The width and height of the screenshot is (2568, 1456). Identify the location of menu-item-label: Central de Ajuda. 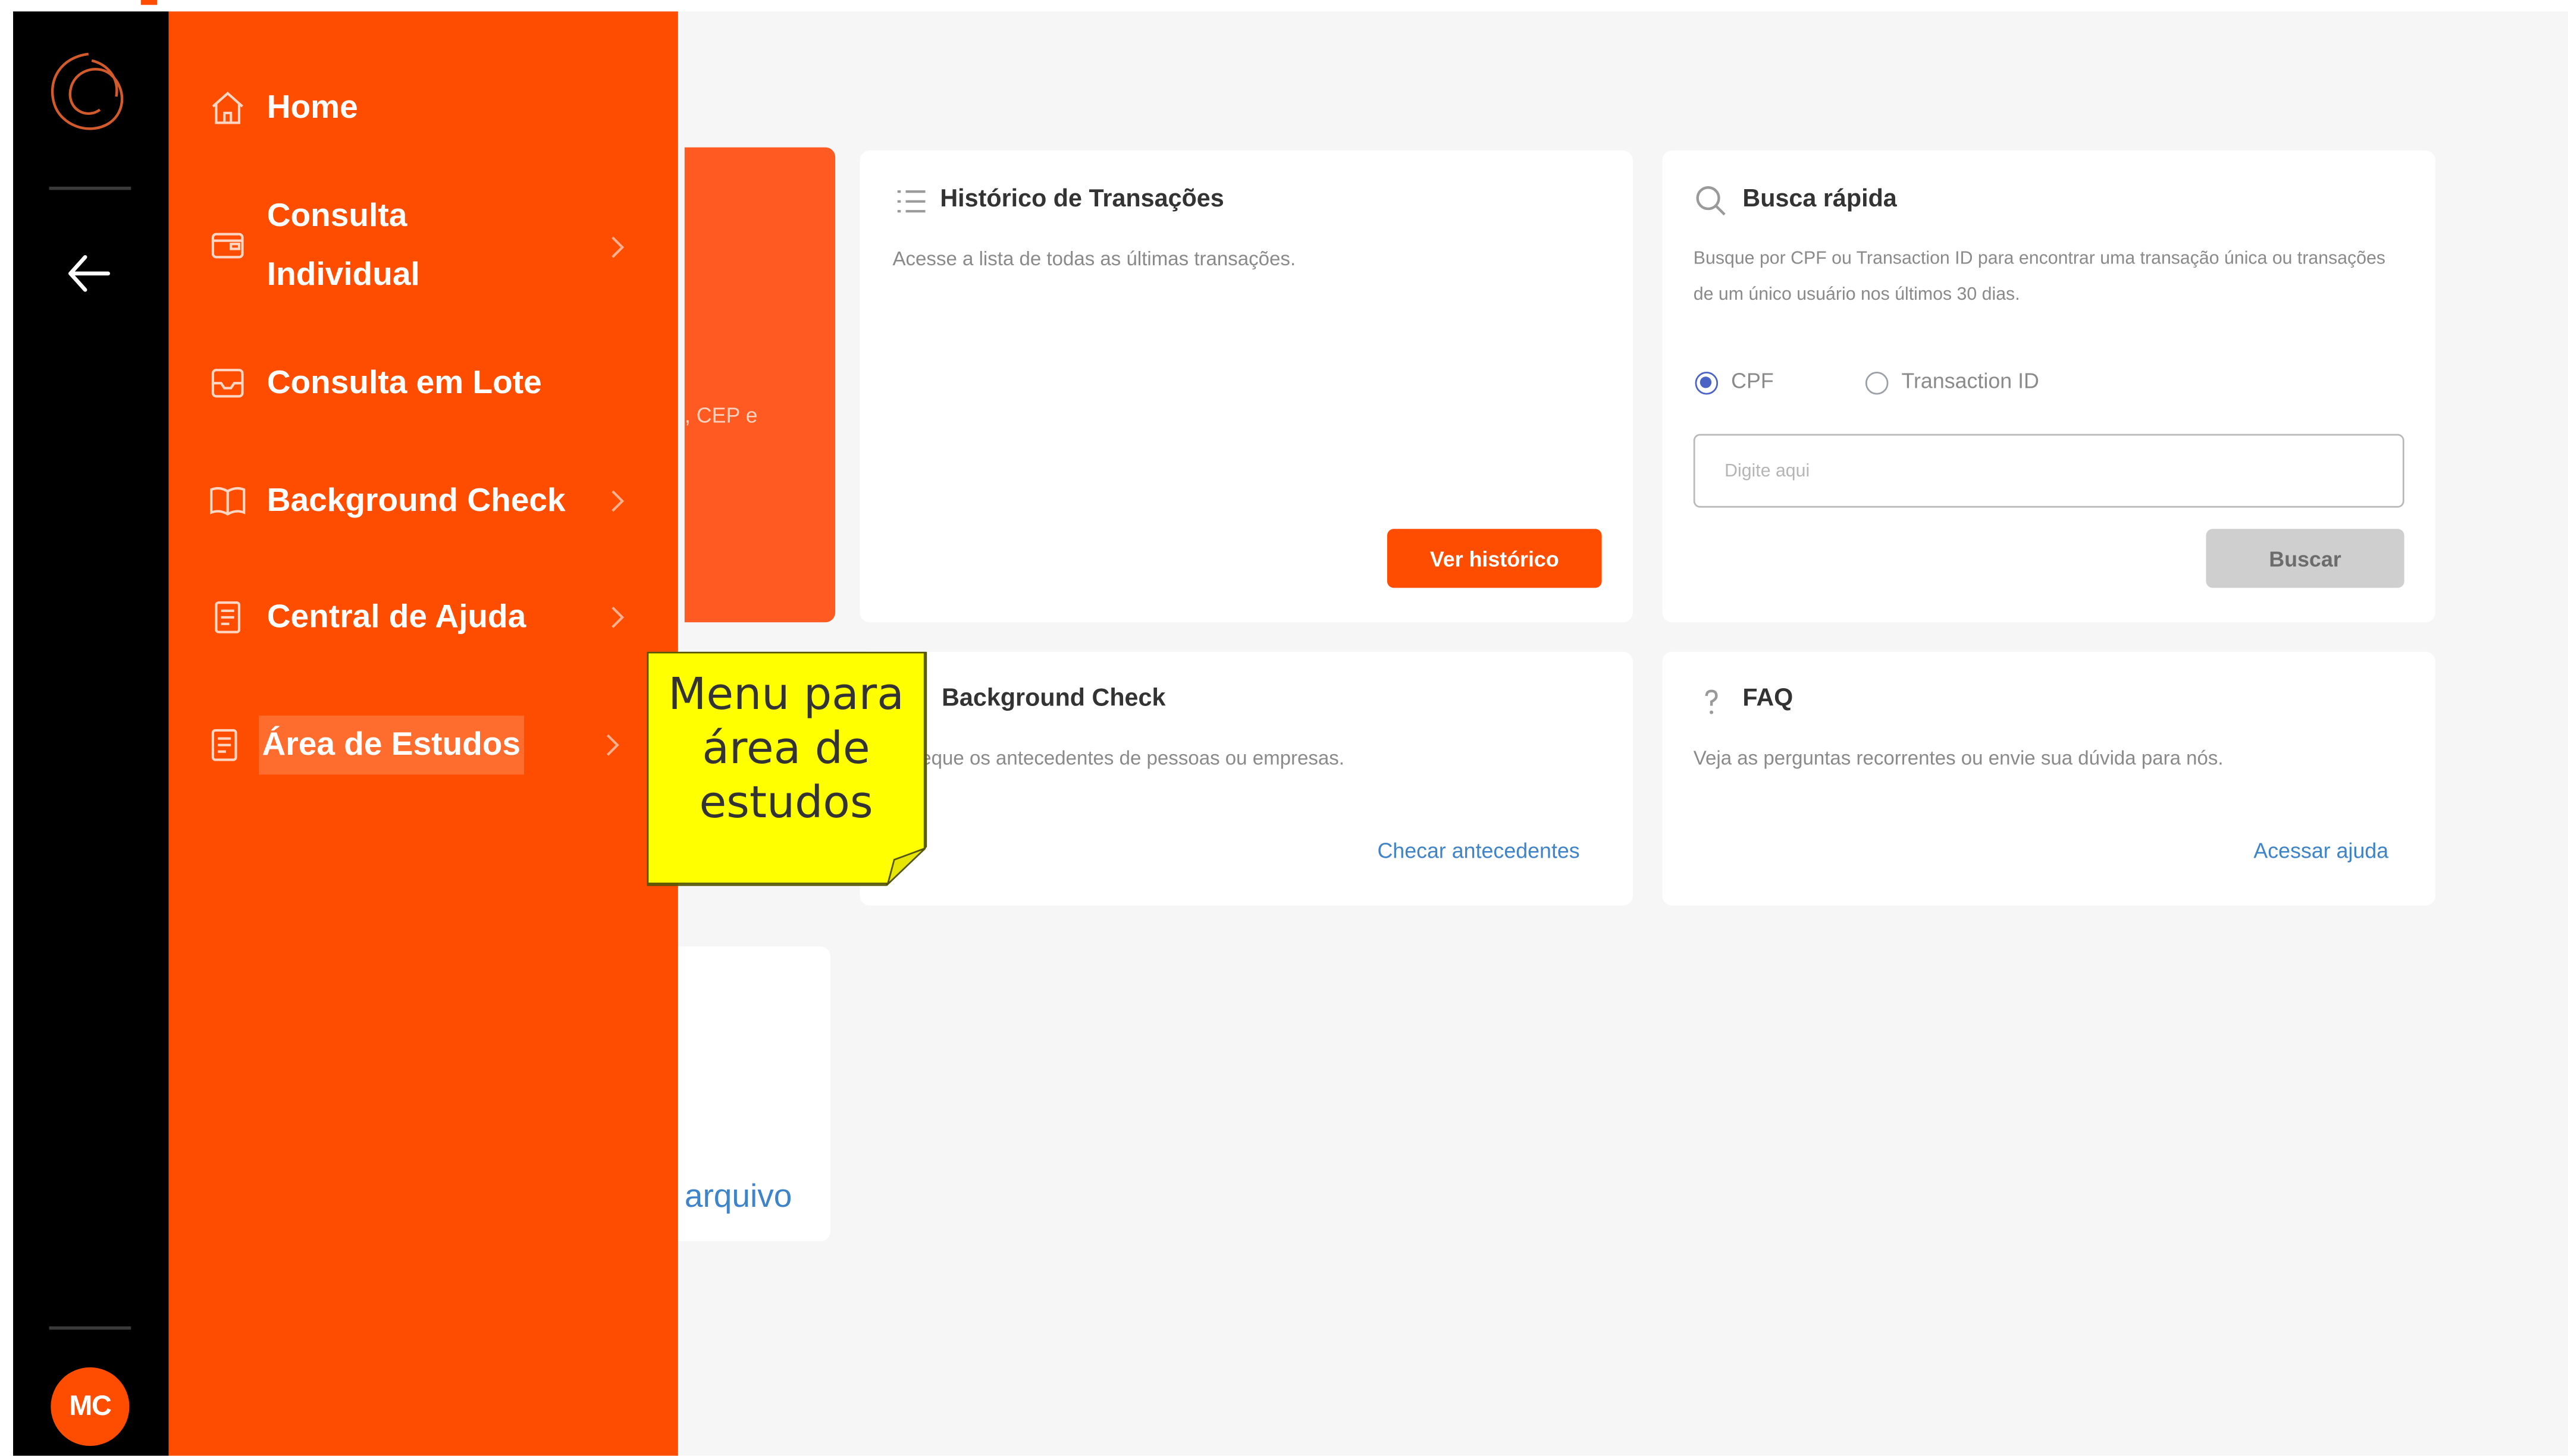
(396, 617).